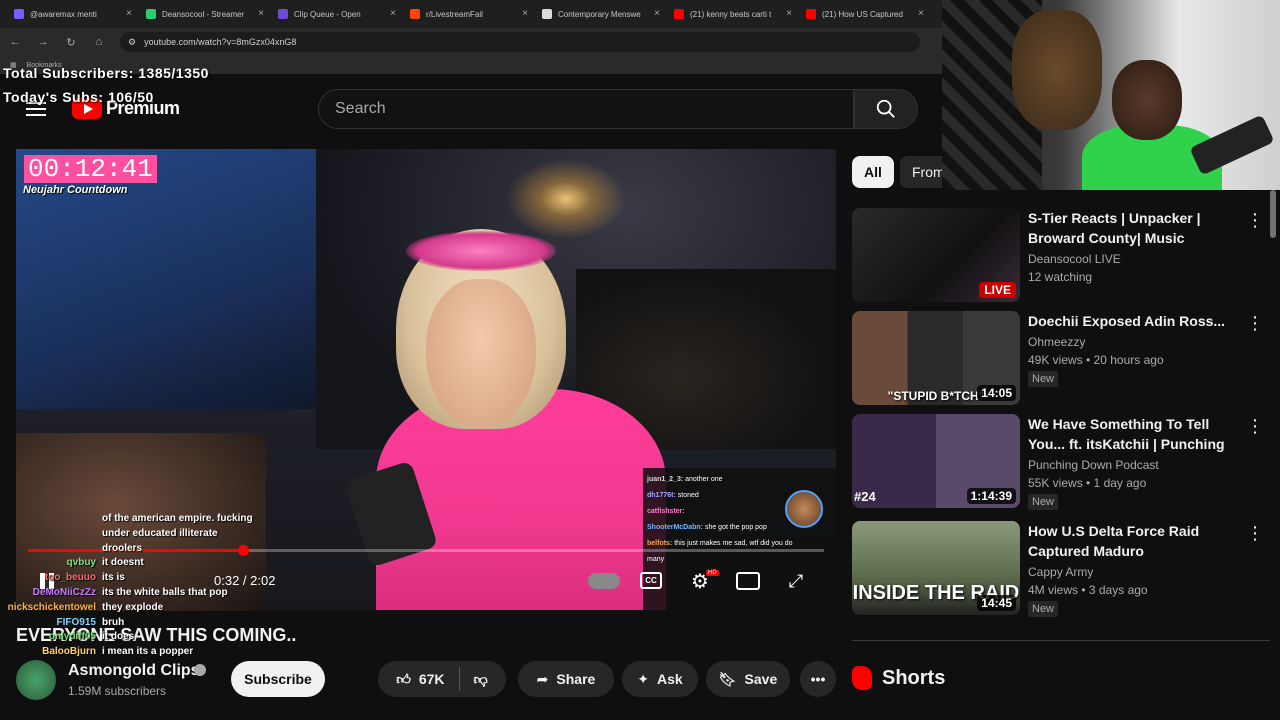  I want to click on save-button: 🔖︎ Save, so click(748, 679).